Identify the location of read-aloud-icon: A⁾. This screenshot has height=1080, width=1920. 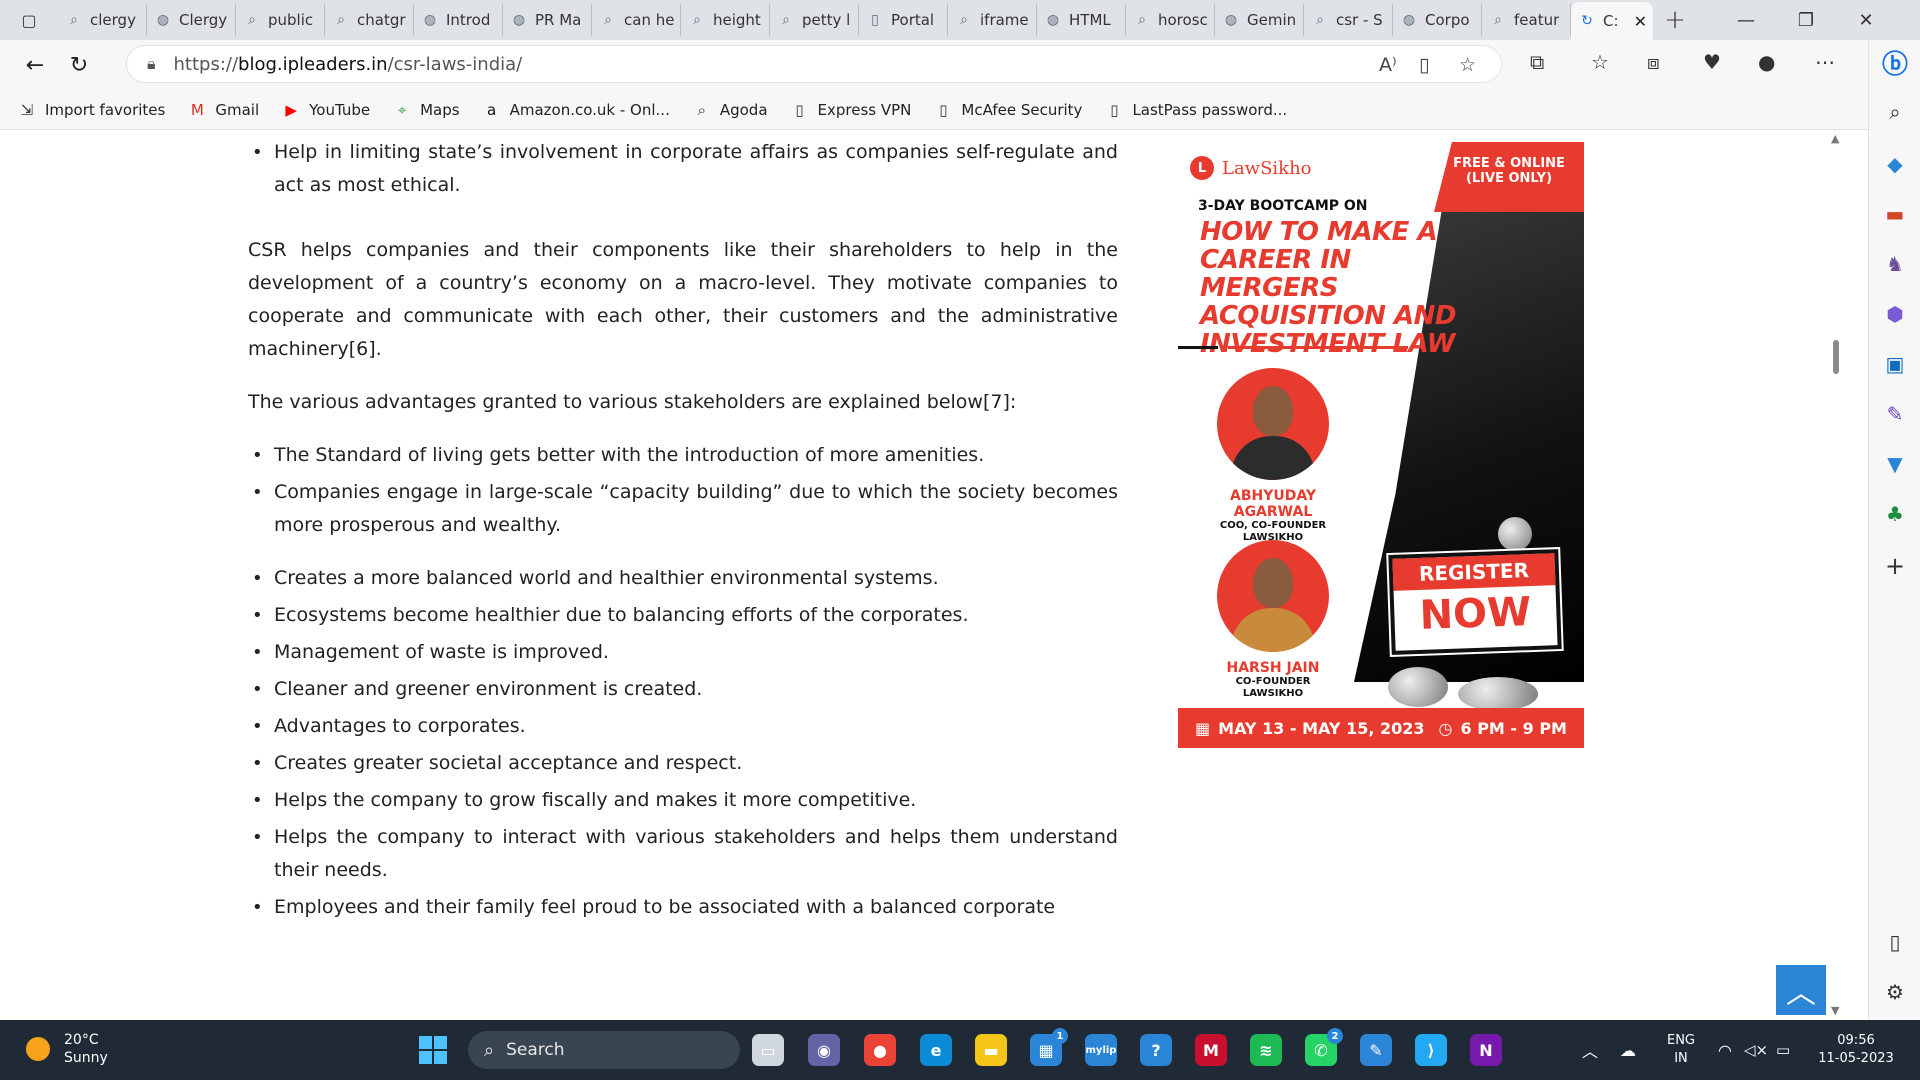
(1388, 65).